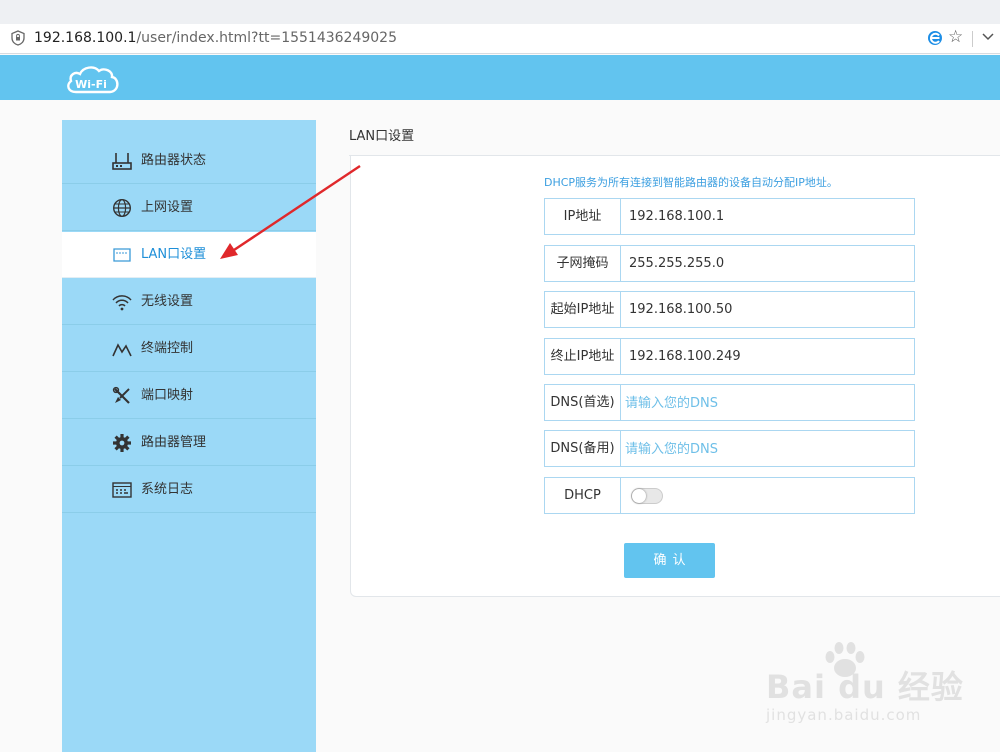 This screenshot has width=1000, height=752. I want to click on dhcp-row: DHCP, so click(729, 495).